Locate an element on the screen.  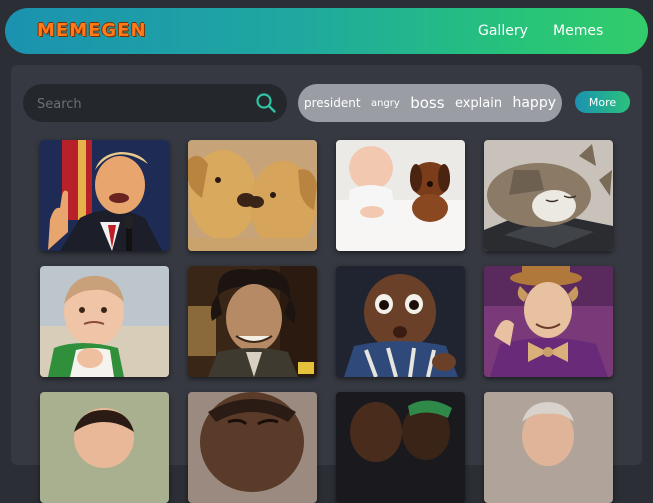
search-bar is located at coordinates (155, 104).